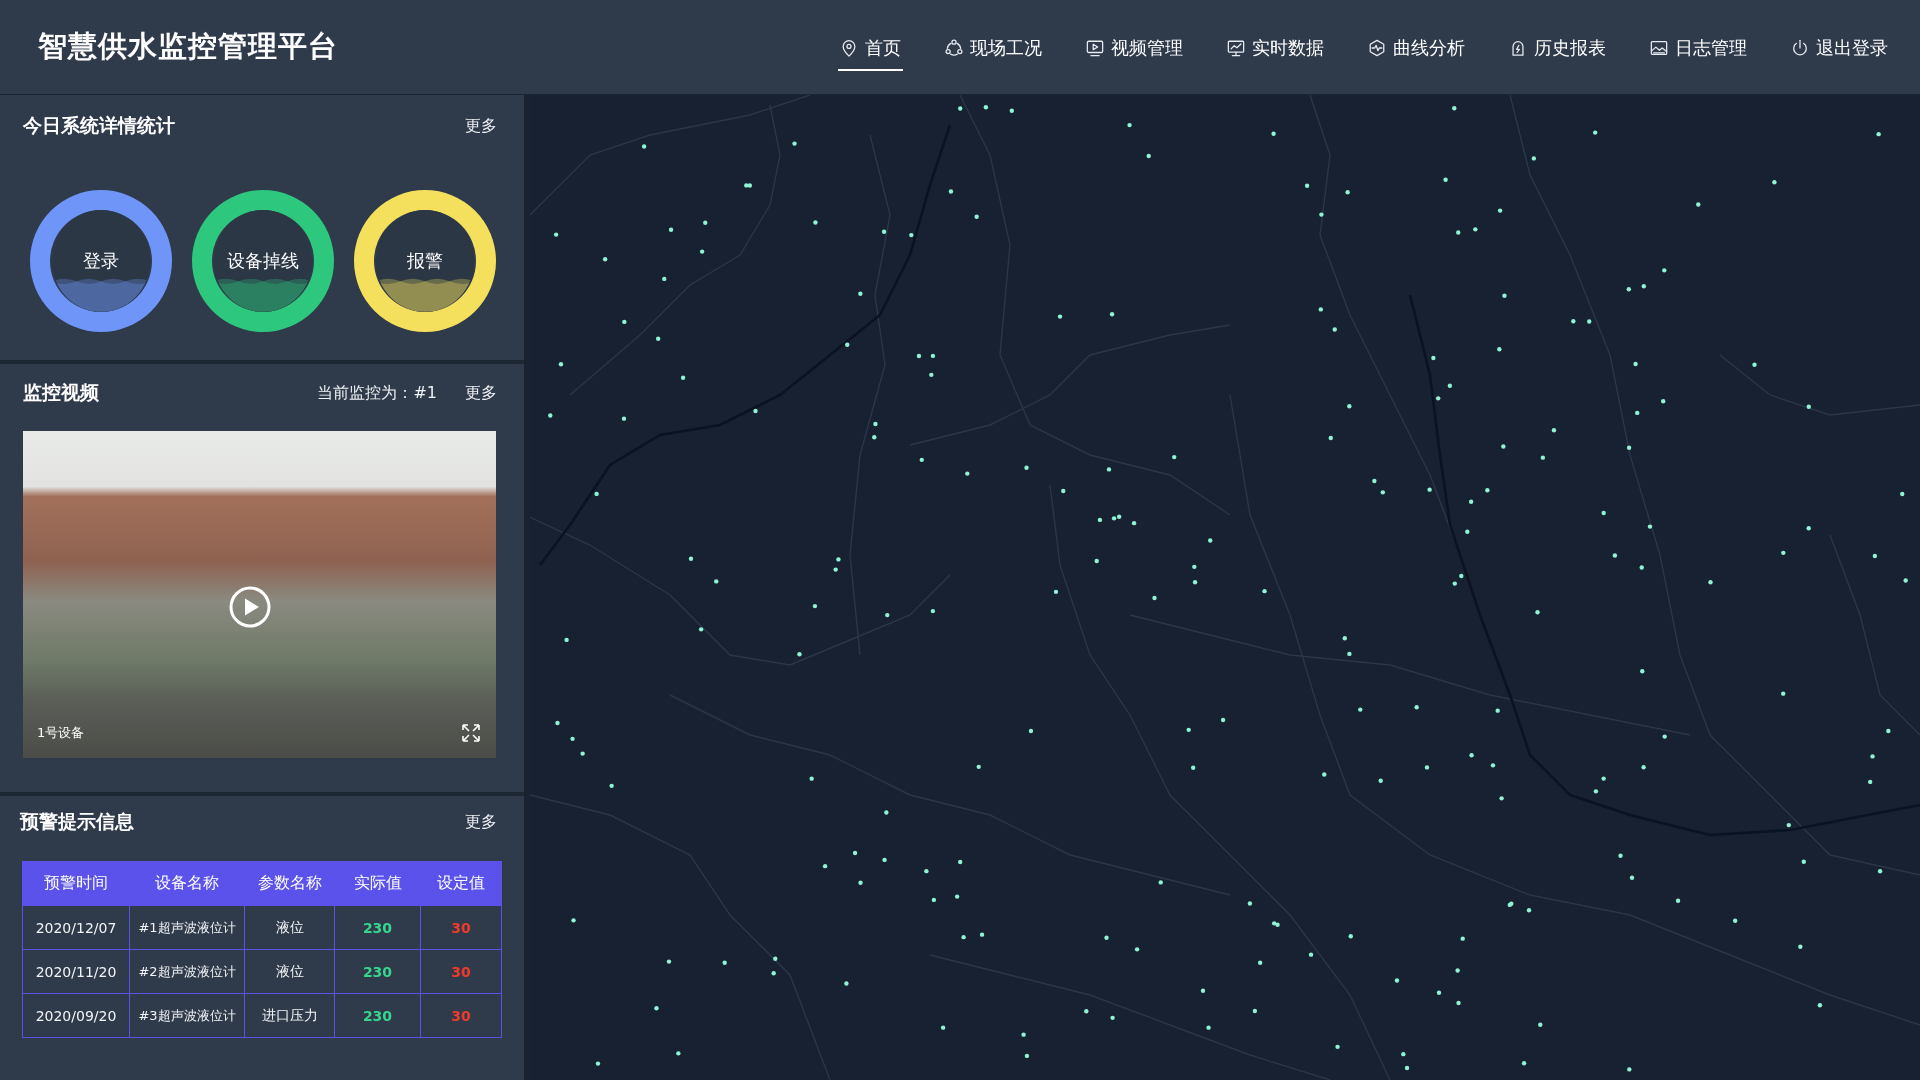  Describe the element at coordinates (1095, 47) in the screenshot. I see `video-screen-icon` at that location.